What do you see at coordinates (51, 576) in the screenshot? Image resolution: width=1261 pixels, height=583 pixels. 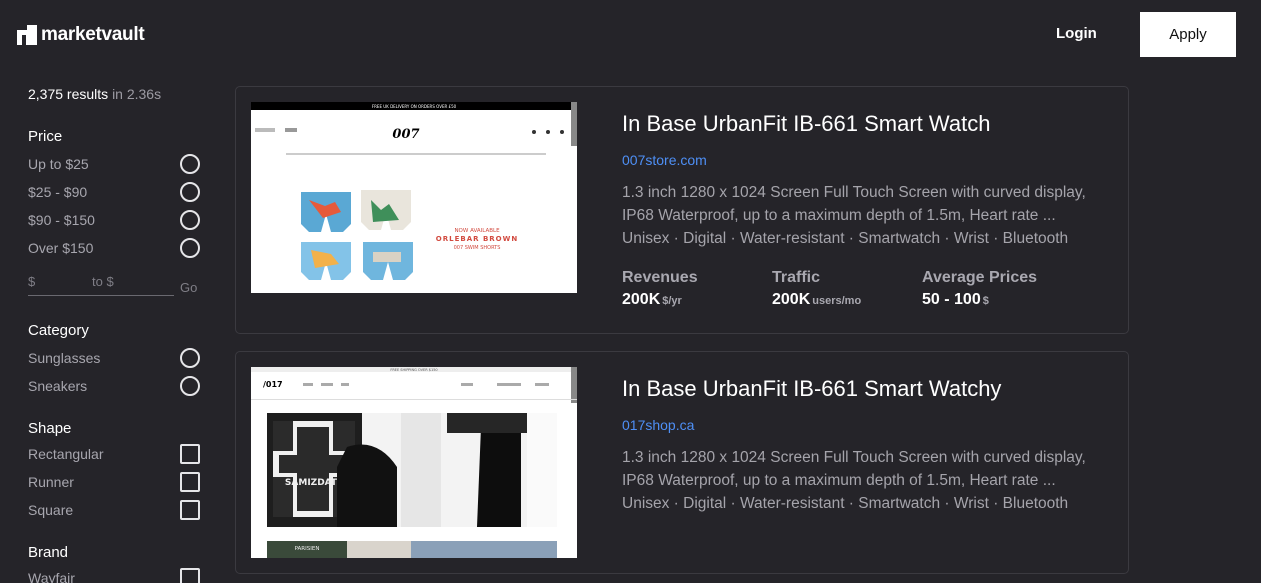 I see `option-label: Wayfair` at bounding box center [51, 576].